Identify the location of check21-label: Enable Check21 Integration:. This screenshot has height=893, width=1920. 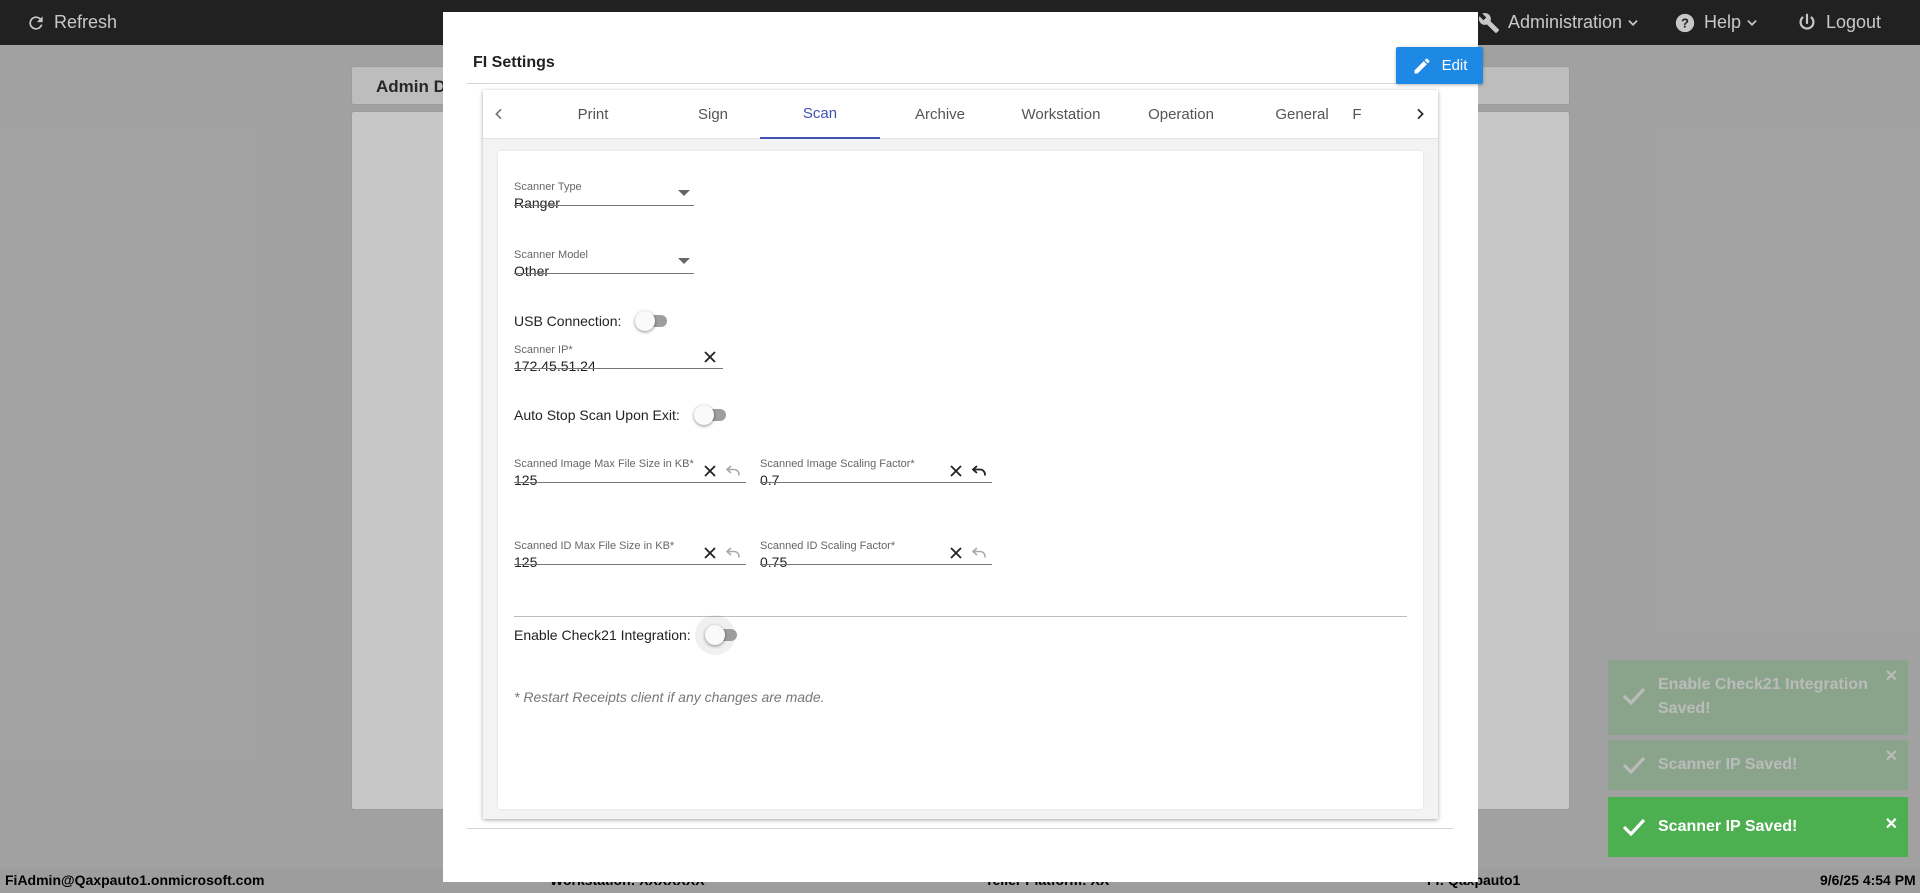
(602, 635).